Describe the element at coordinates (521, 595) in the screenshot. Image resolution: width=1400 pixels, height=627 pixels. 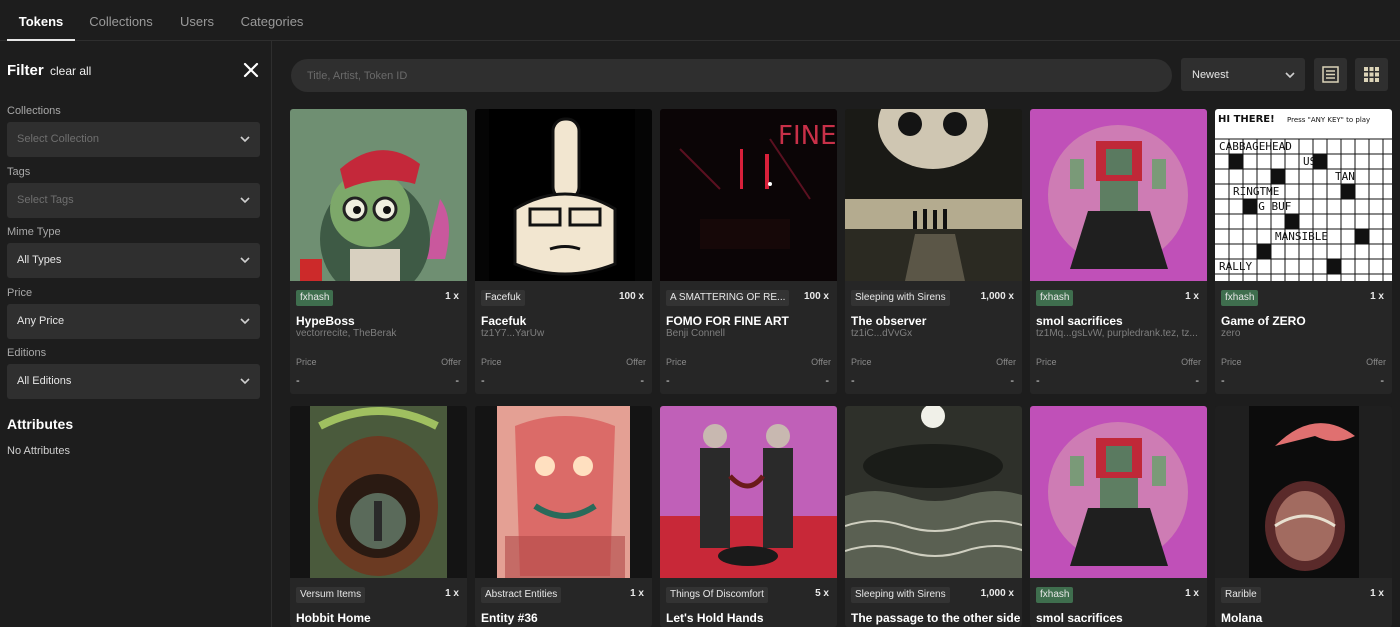
I see `platform-badge: Abstract Entities` at that location.